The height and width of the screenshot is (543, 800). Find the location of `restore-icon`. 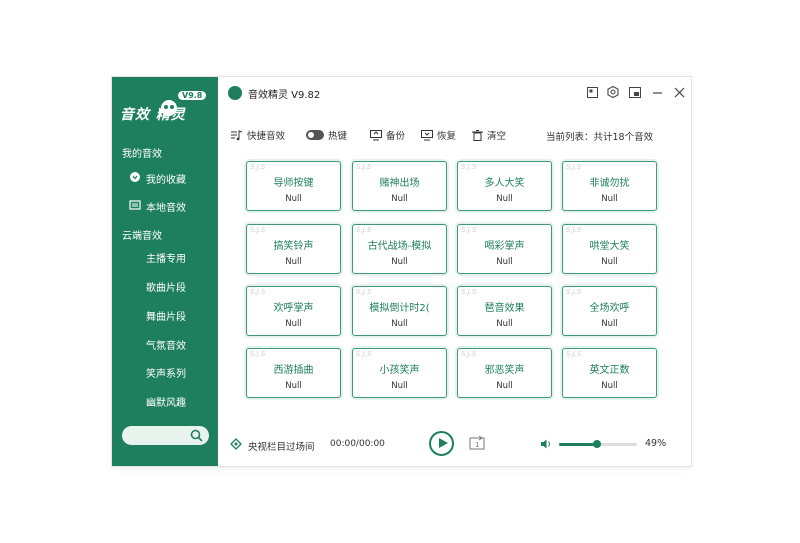

restore-icon is located at coordinates (427, 134).